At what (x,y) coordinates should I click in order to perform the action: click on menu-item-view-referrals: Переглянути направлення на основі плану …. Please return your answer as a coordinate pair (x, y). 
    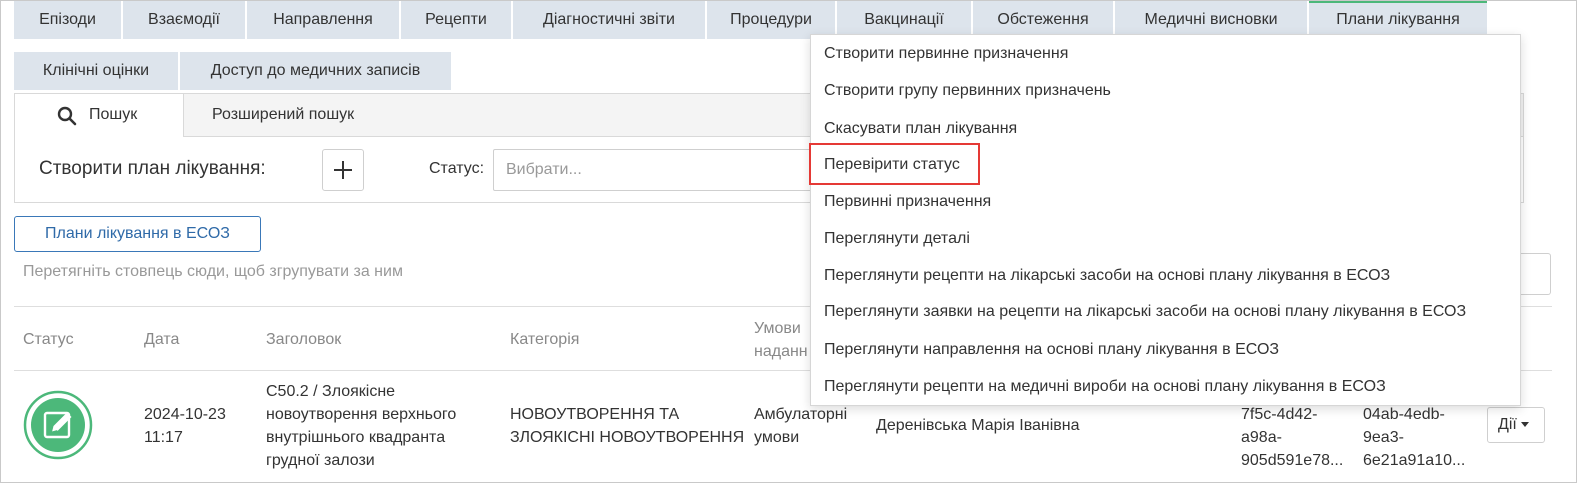
    Looking at the image, I should click on (1051, 350).